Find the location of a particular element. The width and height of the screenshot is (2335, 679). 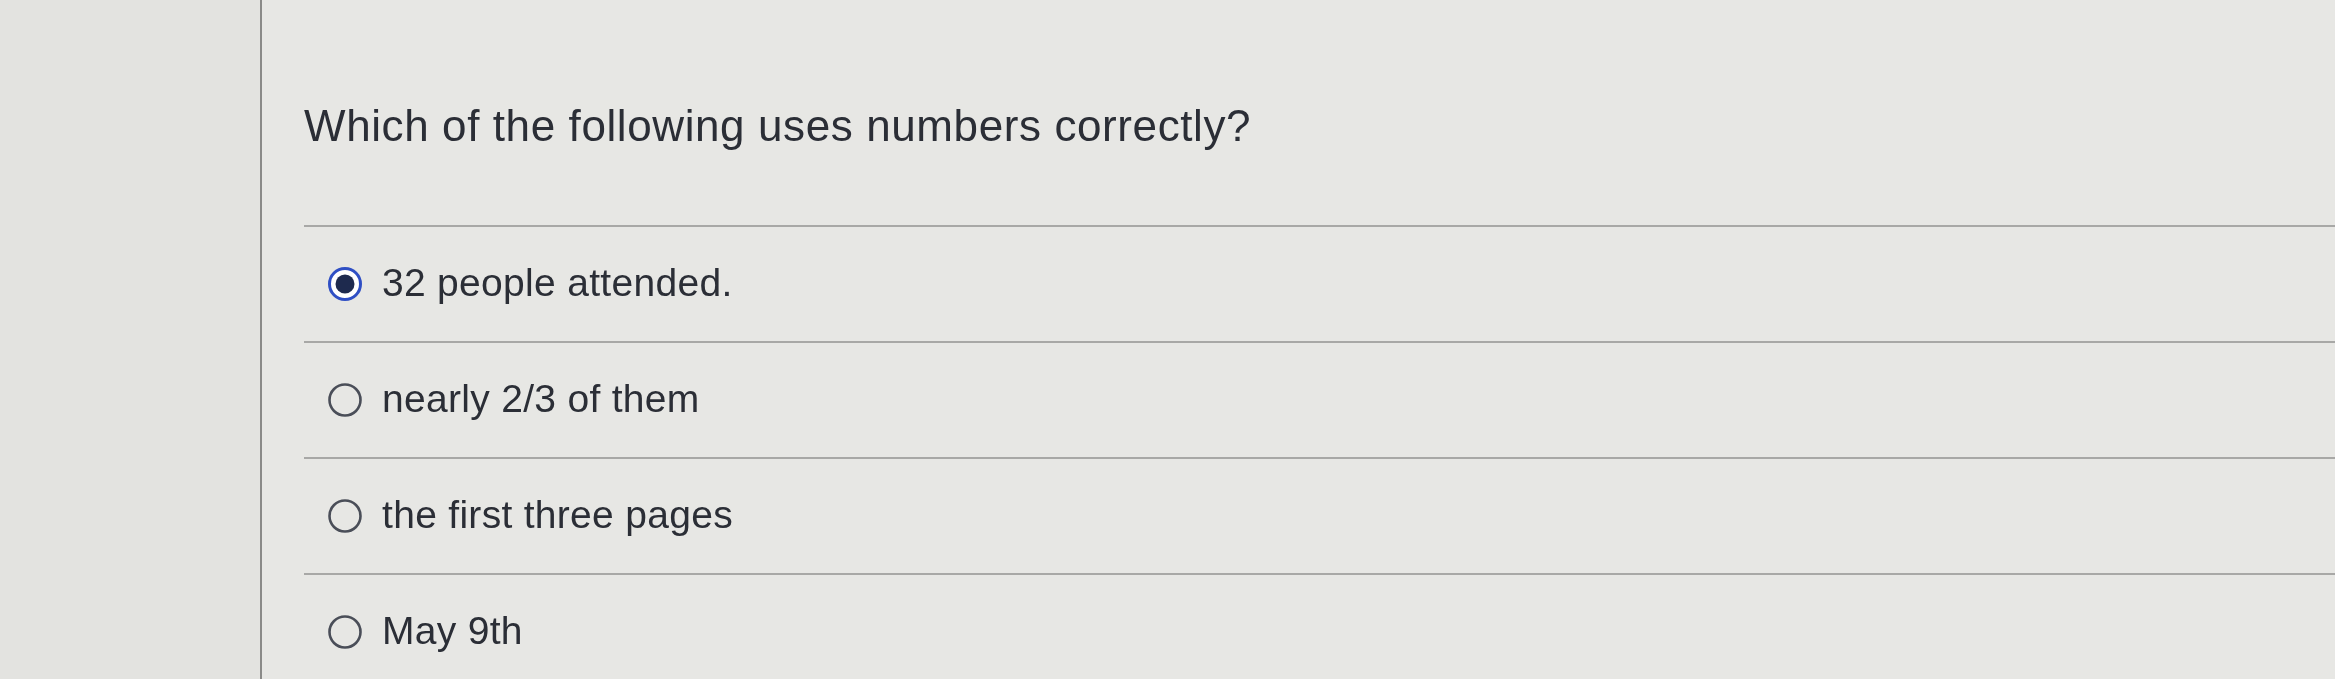

option-label: nearly 2/3 of them is located at coordinates (541, 400).